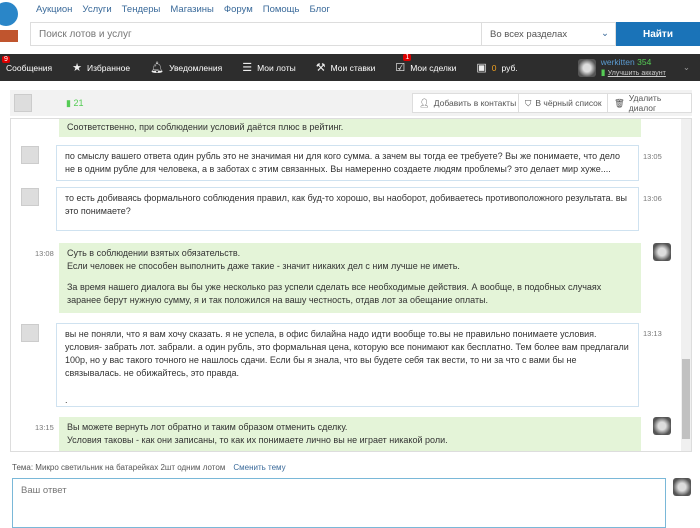  Describe the element at coordinates (196, 67) in the screenshot. I see `notifications-label: Уведомления` at that location.